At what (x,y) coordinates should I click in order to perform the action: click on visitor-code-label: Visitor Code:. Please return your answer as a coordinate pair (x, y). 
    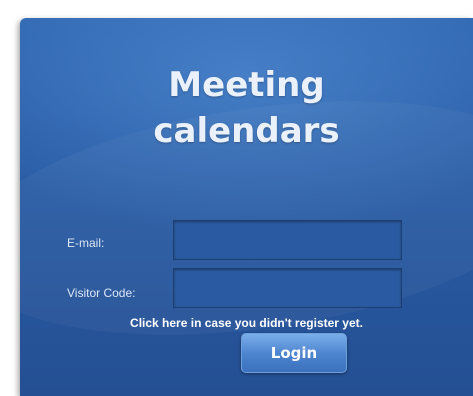
    Looking at the image, I should click on (101, 293).